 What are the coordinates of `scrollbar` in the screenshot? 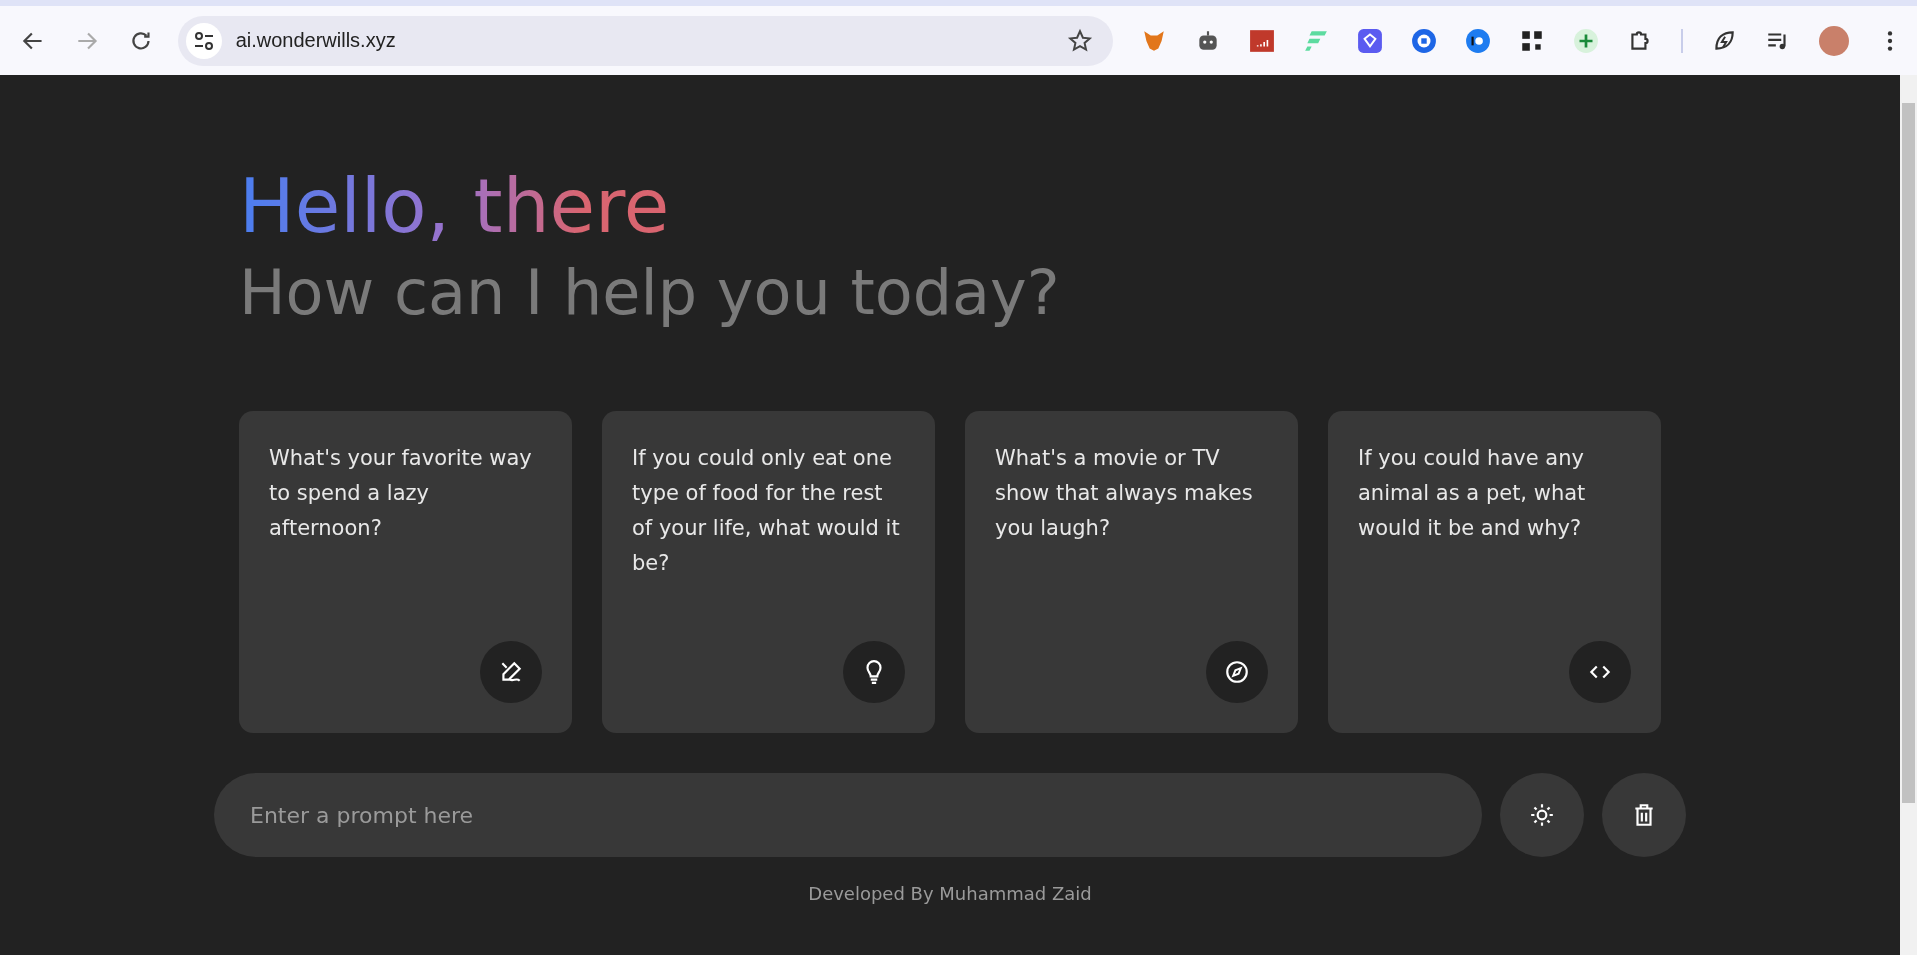 It's located at (1908, 515).